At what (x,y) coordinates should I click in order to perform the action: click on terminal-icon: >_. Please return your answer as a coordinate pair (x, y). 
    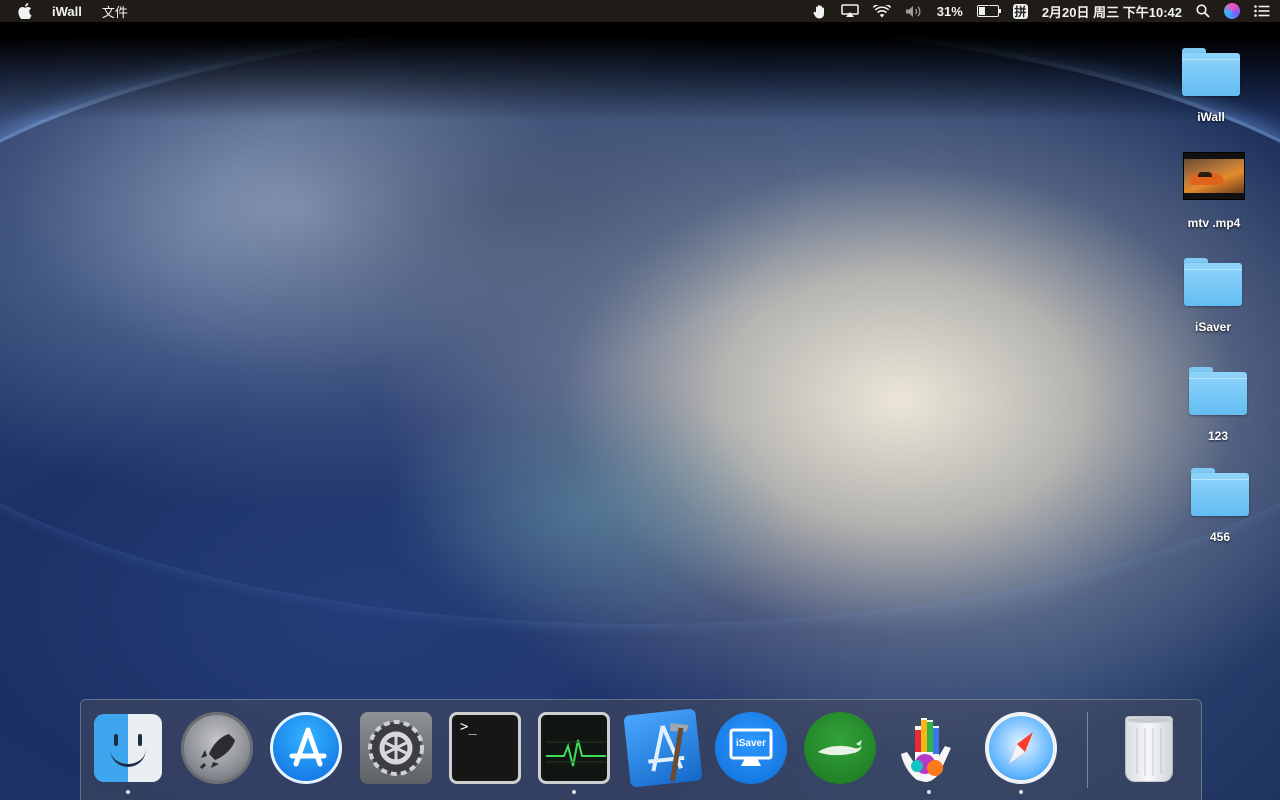
    Looking at the image, I should click on (485, 748).